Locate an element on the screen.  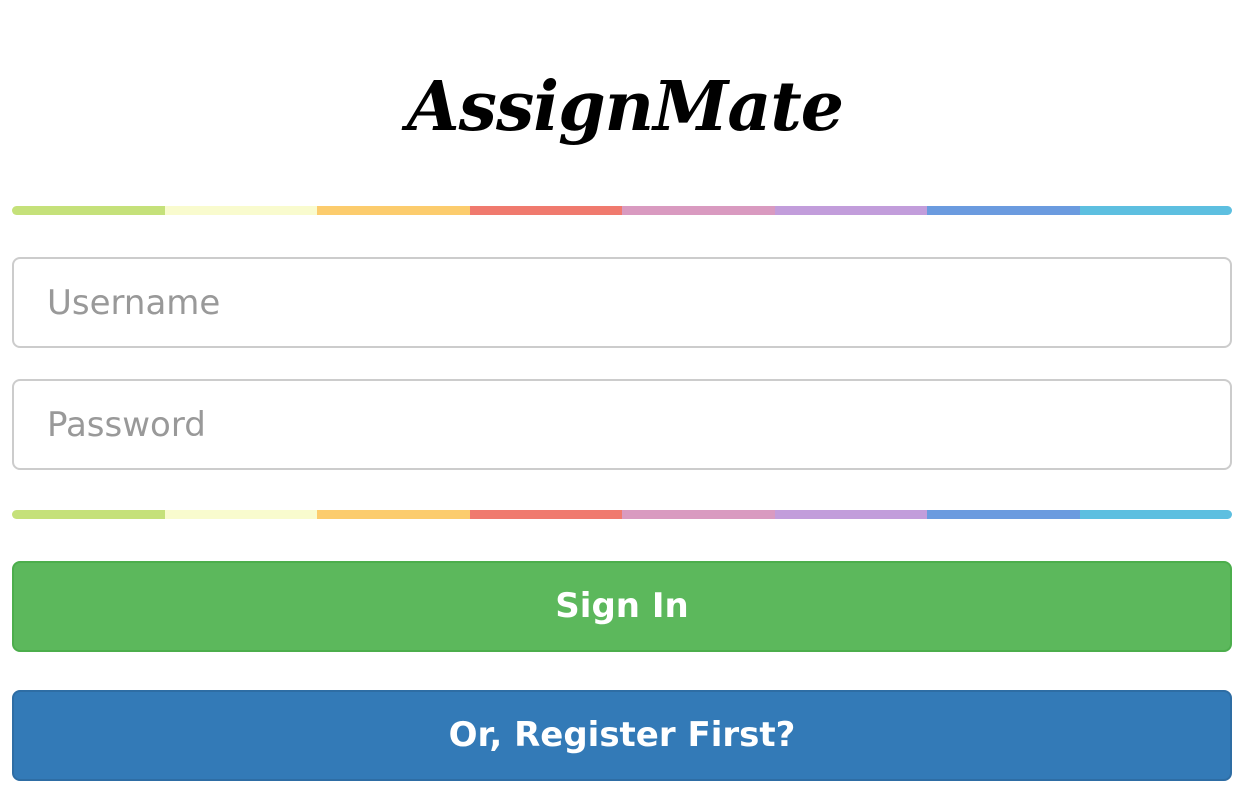
sign-in-button: Sign In is located at coordinates (622, 606).